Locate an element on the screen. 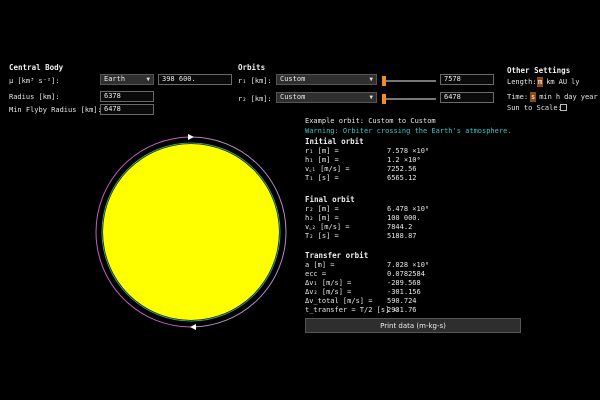 The width and height of the screenshot is (600, 400). radius-input: 6378 is located at coordinates (127, 96).